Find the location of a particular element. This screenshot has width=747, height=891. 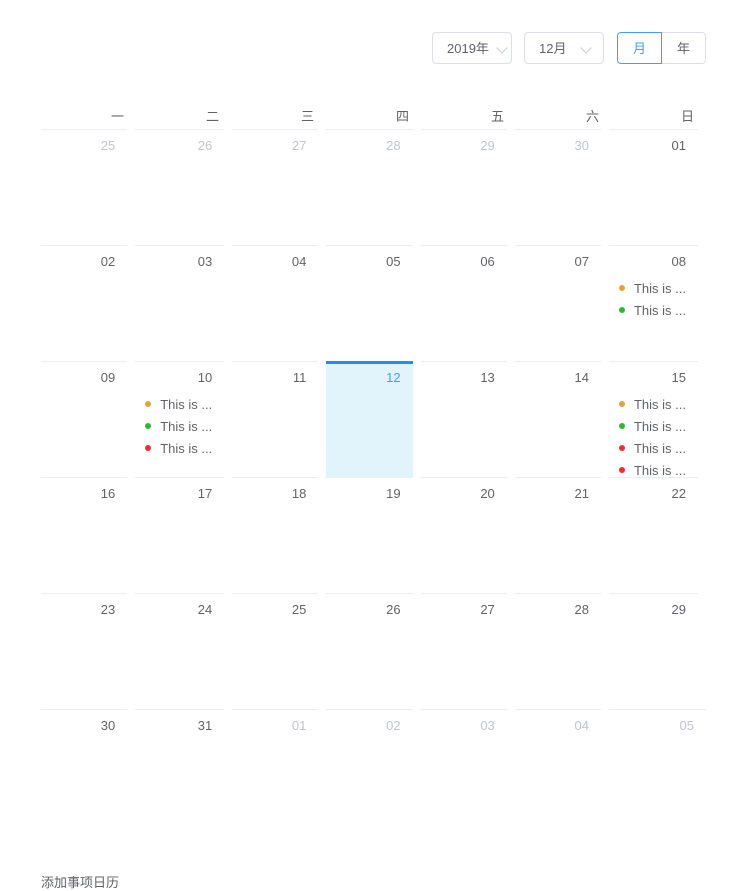

day-number: 10 is located at coordinates (205, 377).